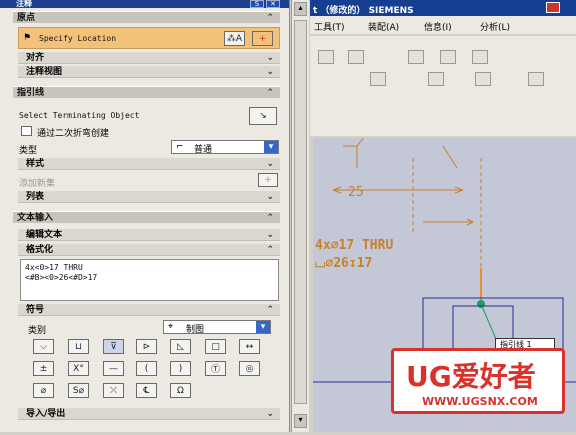 Image resolution: width=576 pixels, height=435 pixels. What do you see at coordinates (300, 9) in the screenshot?
I see `scroll-up-icon: ▴` at bounding box center [300, 9].